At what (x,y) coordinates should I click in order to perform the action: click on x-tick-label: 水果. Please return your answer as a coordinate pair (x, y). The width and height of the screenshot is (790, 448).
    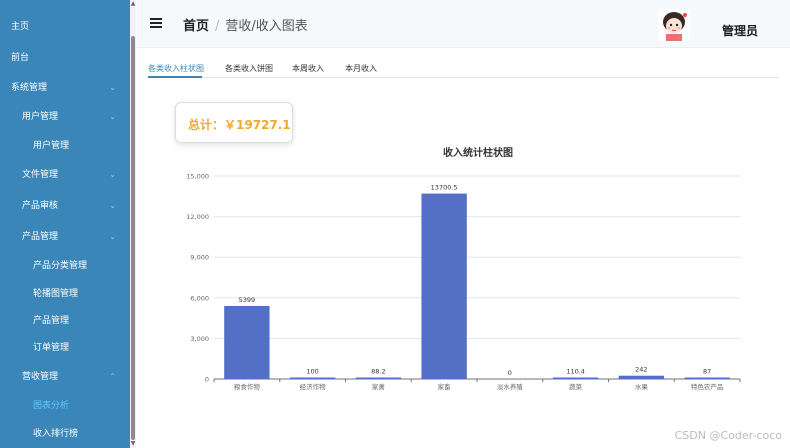
    Looking at the image, I should click on (642, 386).